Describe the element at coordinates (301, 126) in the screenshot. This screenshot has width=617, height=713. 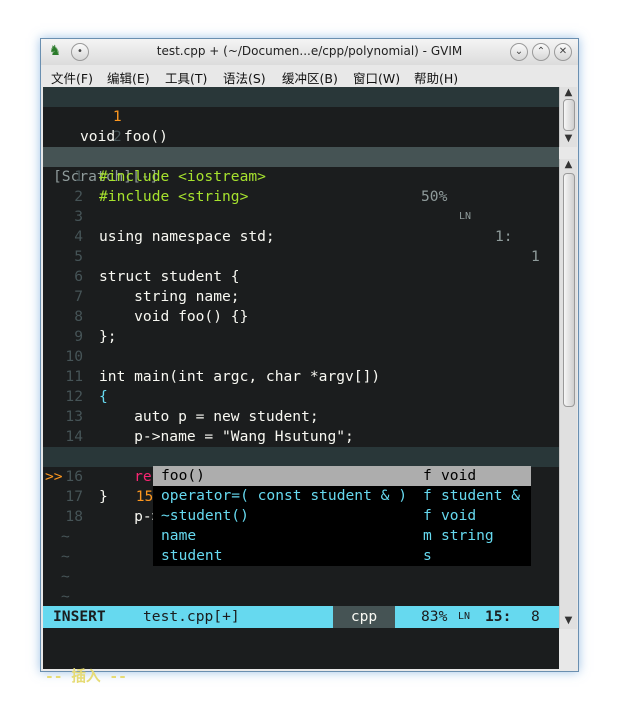
I see `scratch-line: 2` at that location.